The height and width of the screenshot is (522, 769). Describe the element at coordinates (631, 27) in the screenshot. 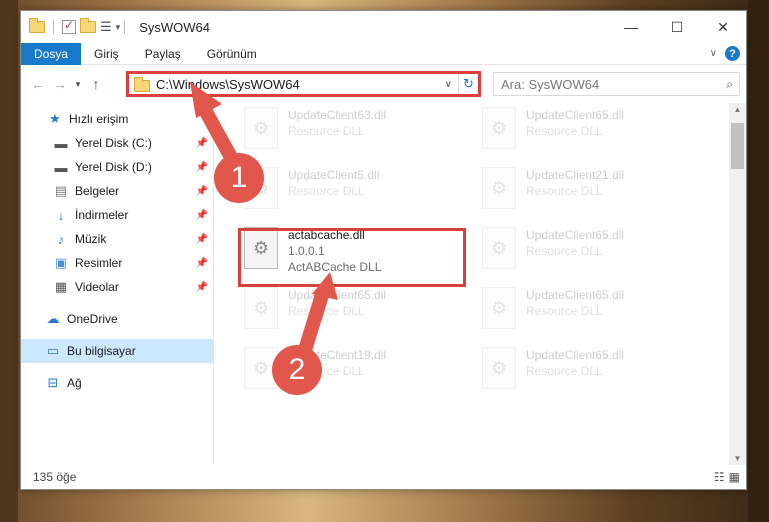

I see `minimize-button: —` at that location.